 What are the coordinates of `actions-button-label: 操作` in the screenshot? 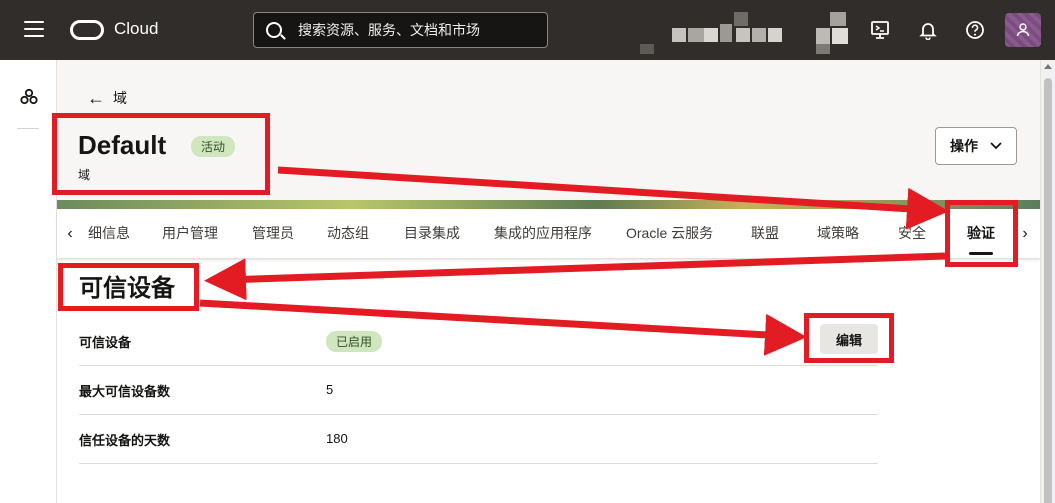 It's located at (964, 146).